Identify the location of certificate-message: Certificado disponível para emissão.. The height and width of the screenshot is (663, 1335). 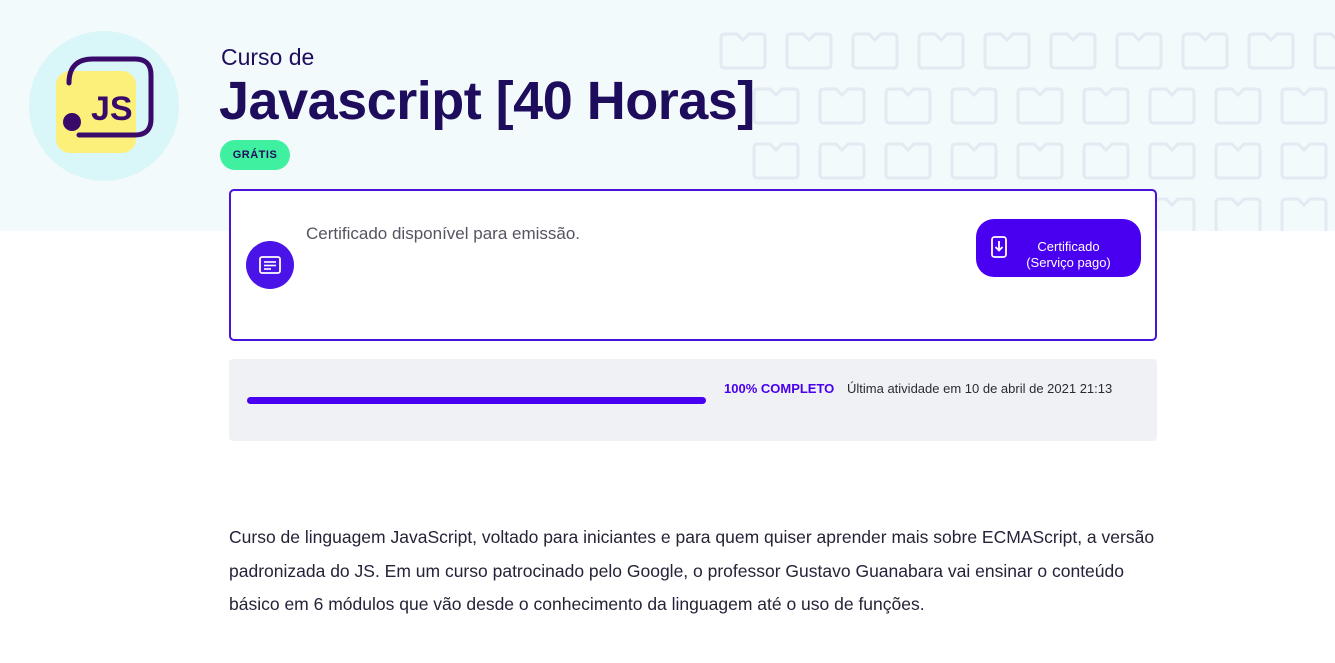
(443, 233).